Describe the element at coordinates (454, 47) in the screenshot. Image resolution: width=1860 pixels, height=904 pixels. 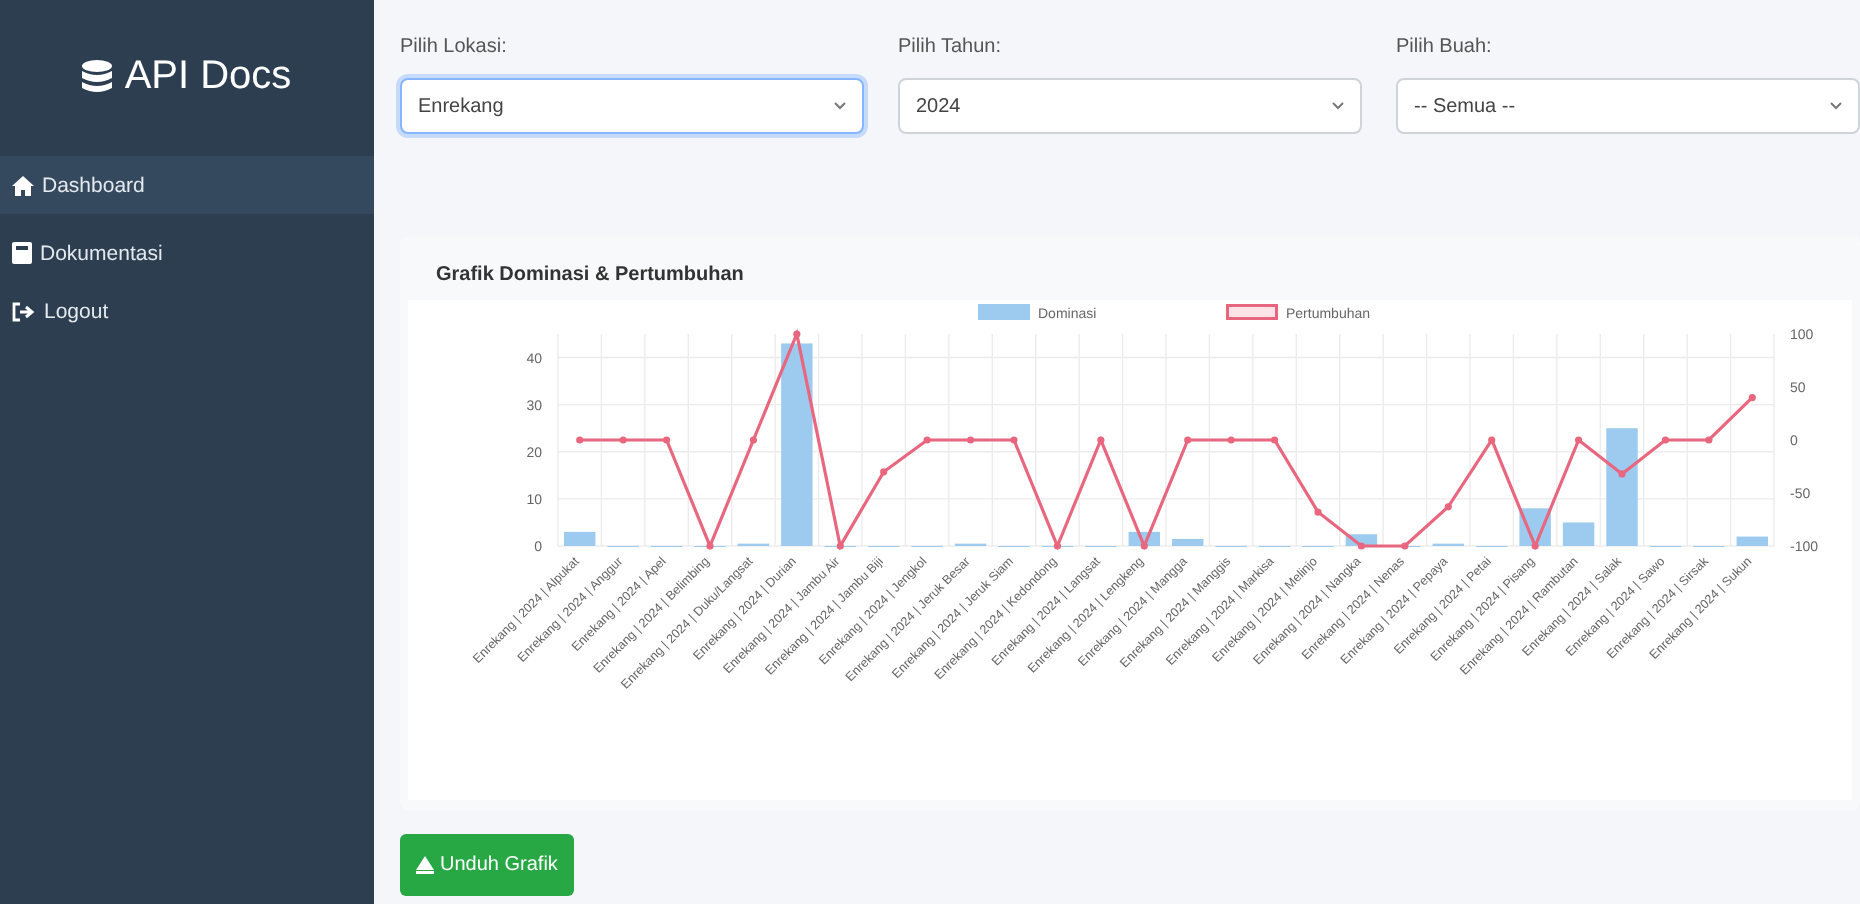
I see `field-label: Pilih Lokasi:` at that location.